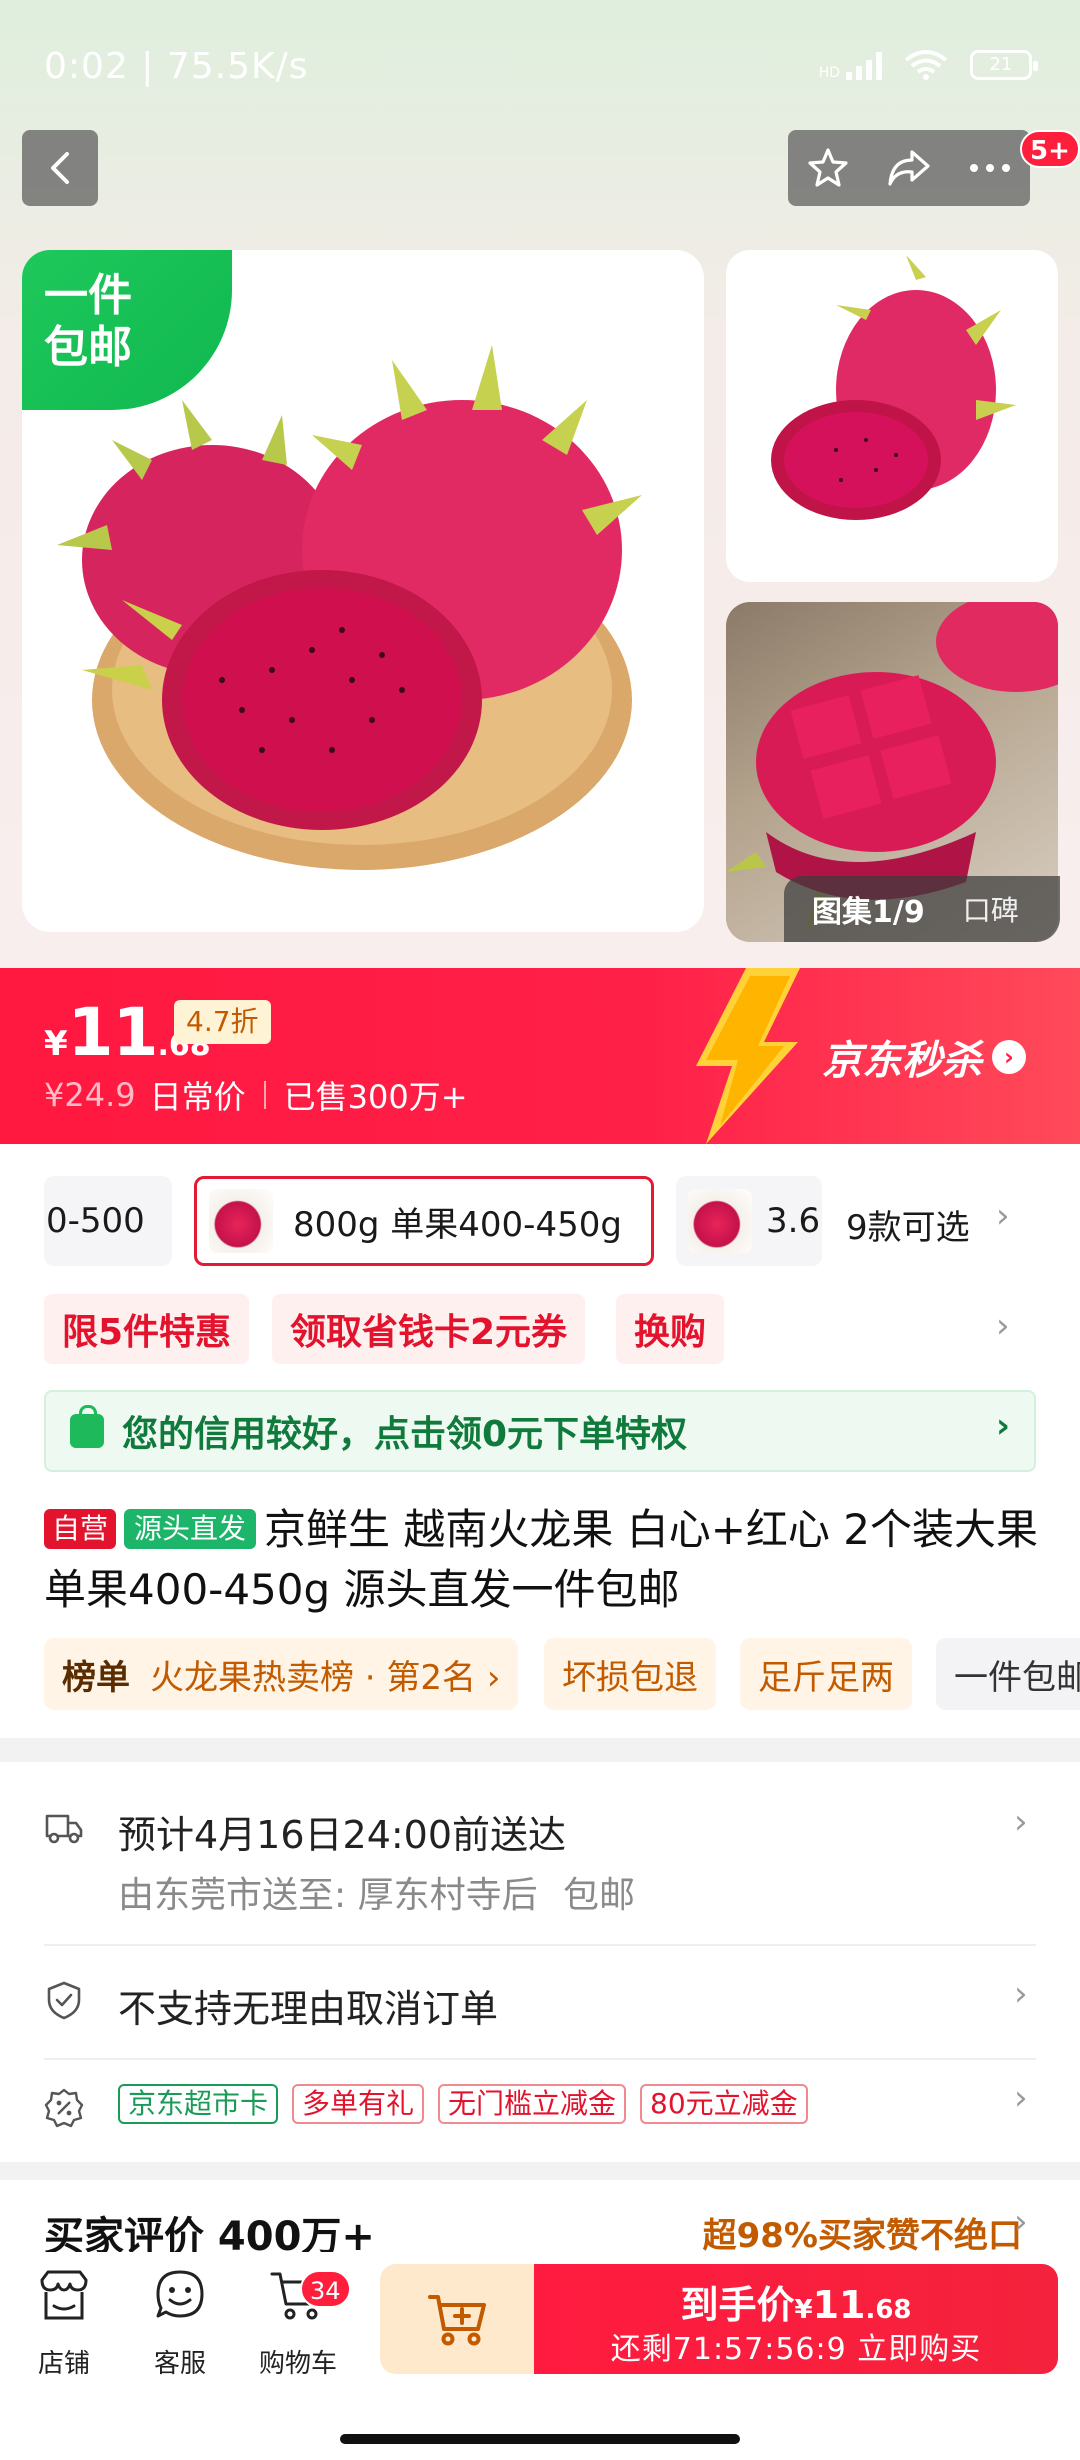  What do you see at coordinates (64, 2108) in the screenshot?
I see `discount-badge-icon` at bounding box center [64, 2108].